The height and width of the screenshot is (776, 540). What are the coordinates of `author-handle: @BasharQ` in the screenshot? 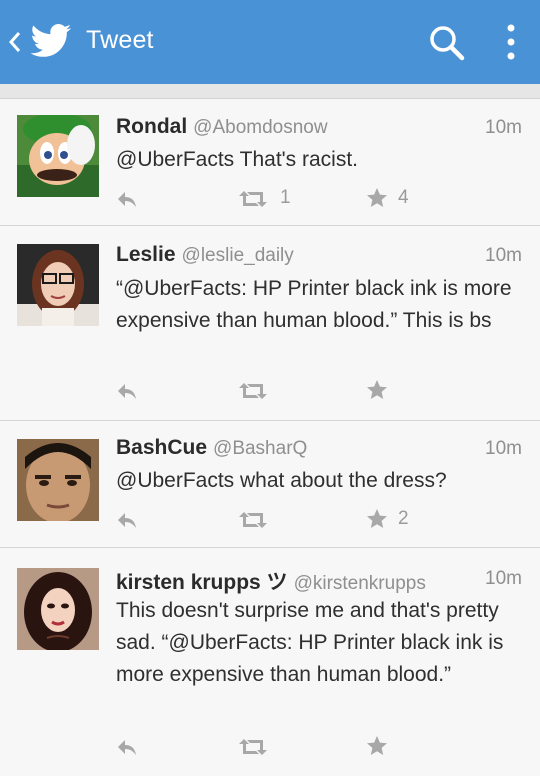 It's located at (260, 448).